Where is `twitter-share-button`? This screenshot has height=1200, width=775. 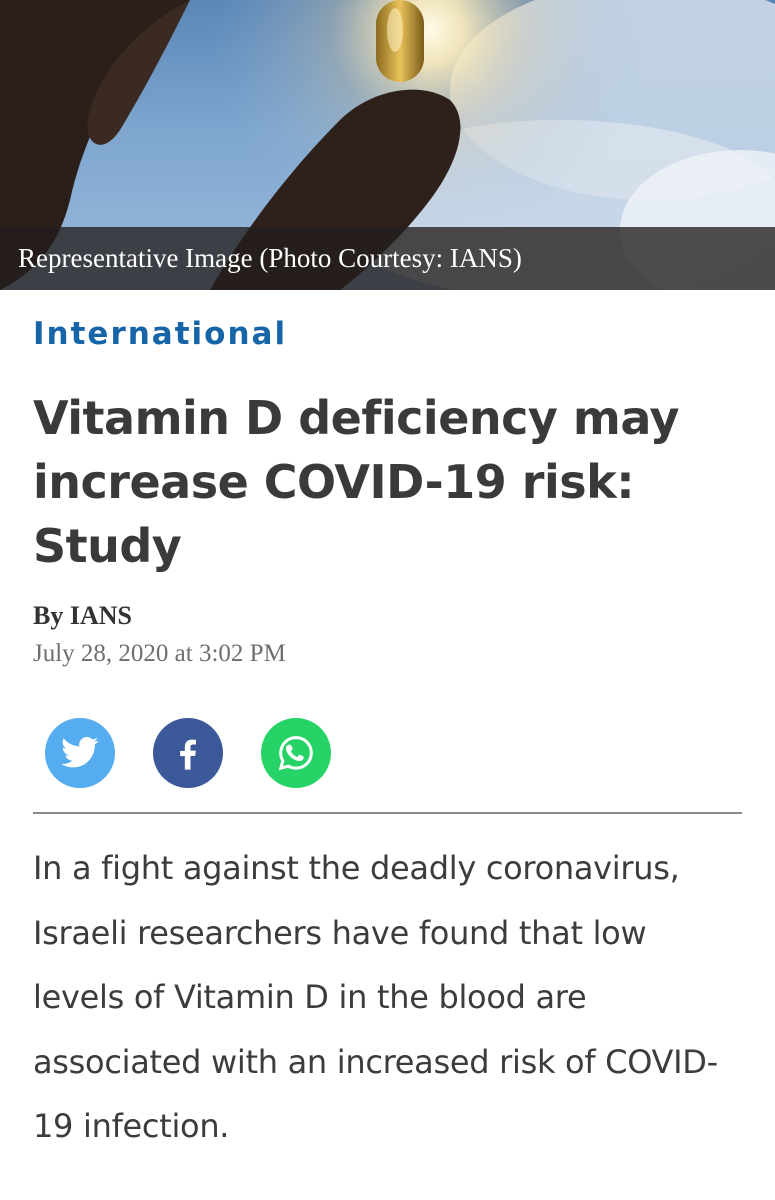
twitter-share-button is located at coordinates (80, 753).